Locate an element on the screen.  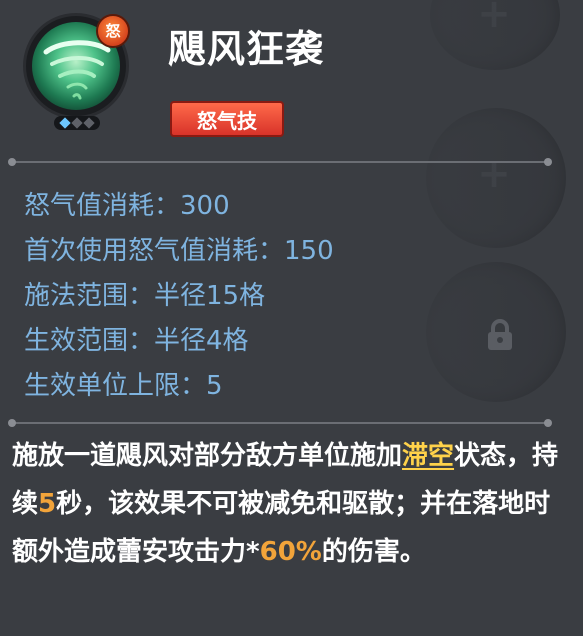
desc-text: 的伤害。 is located at coordinates (373, 552).